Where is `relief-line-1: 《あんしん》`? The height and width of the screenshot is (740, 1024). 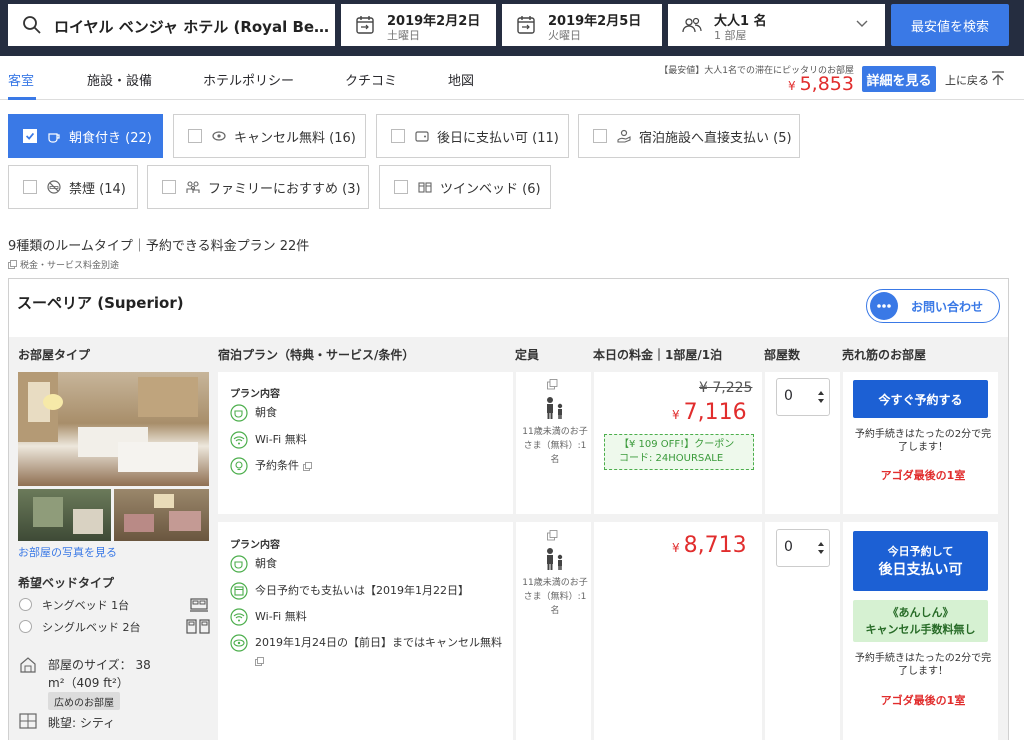
relief-line-1: 《あんしん》 is located at coordinates (920, 612).